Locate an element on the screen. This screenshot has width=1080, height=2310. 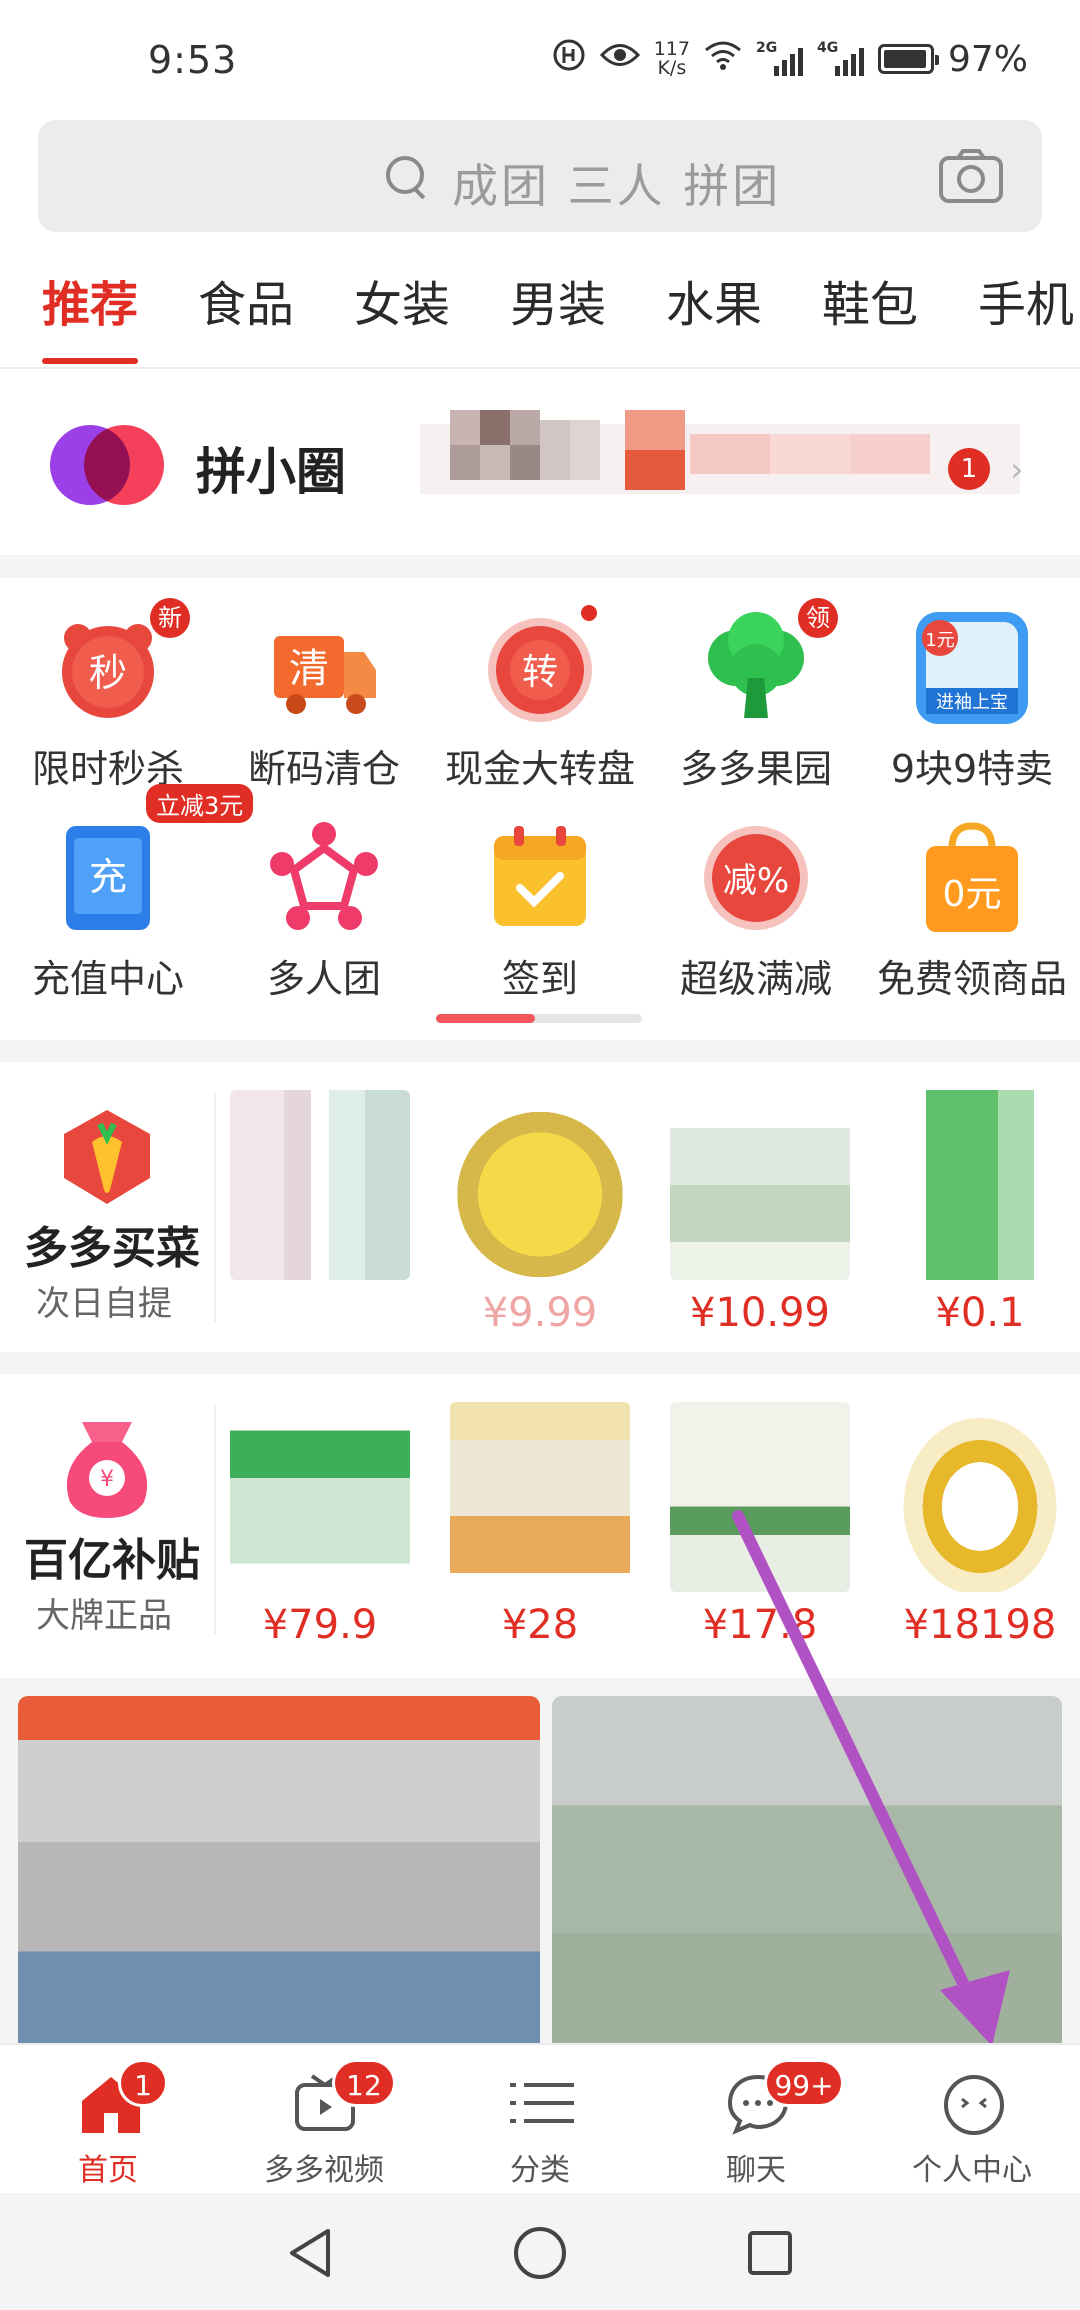
entry-recharge: 充 立减3元 充值中心 is located at coordinates (127, 892).